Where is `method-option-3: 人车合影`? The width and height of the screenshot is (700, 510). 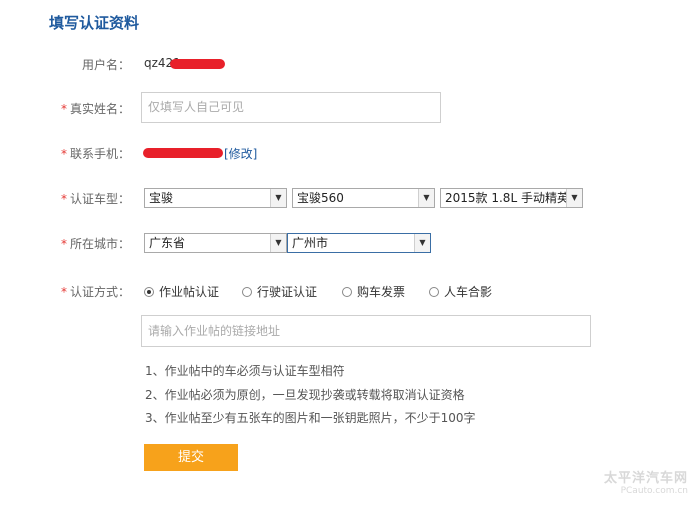 method-option-3: 人车合影 is located at coordinates (460, 291).